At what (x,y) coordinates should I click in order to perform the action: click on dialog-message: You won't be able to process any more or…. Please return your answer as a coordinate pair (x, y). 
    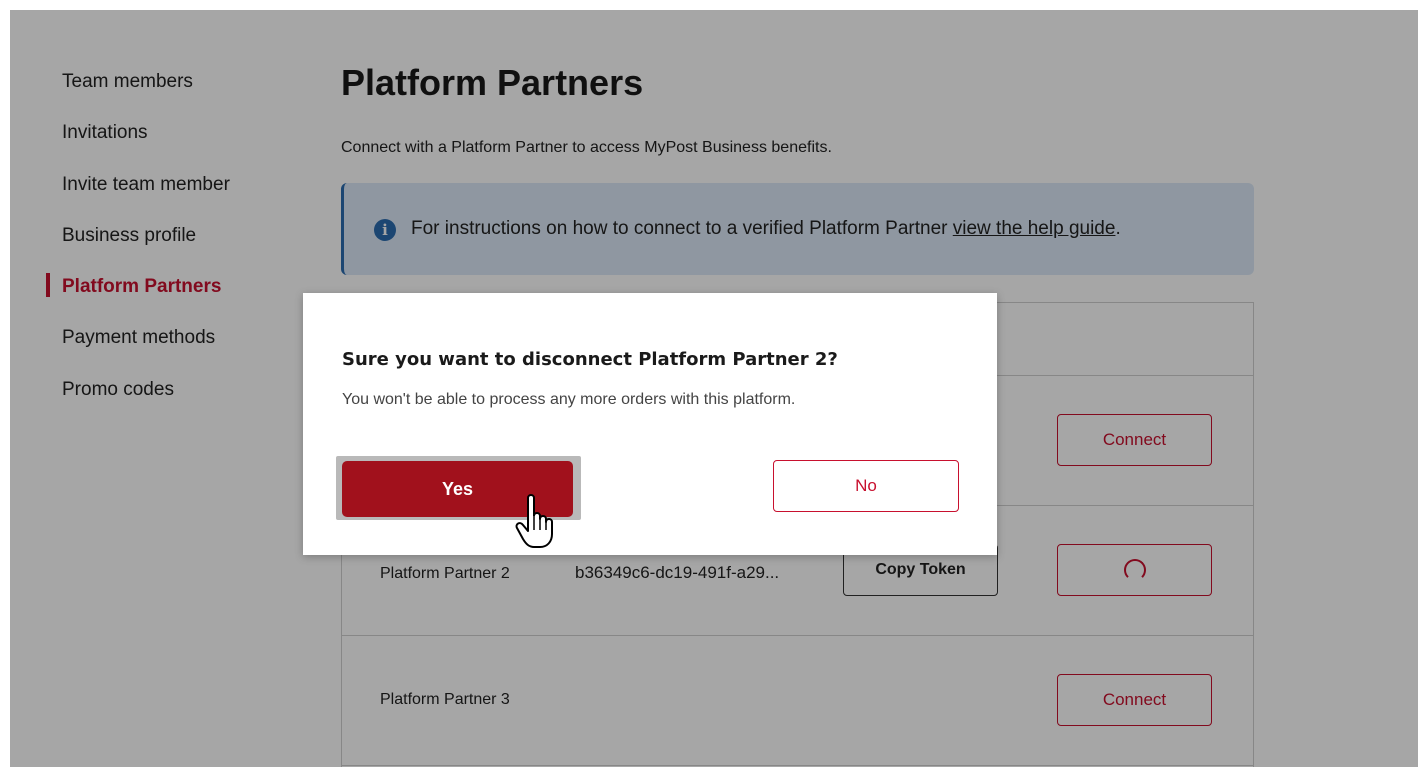
    Looking at the image, I should click on (569, 399).